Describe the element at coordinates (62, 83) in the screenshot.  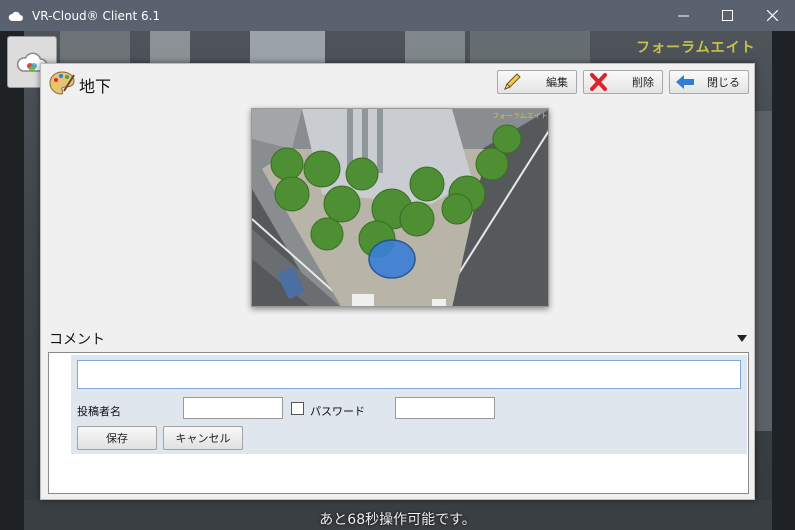
I see `palette-icon` at that location.